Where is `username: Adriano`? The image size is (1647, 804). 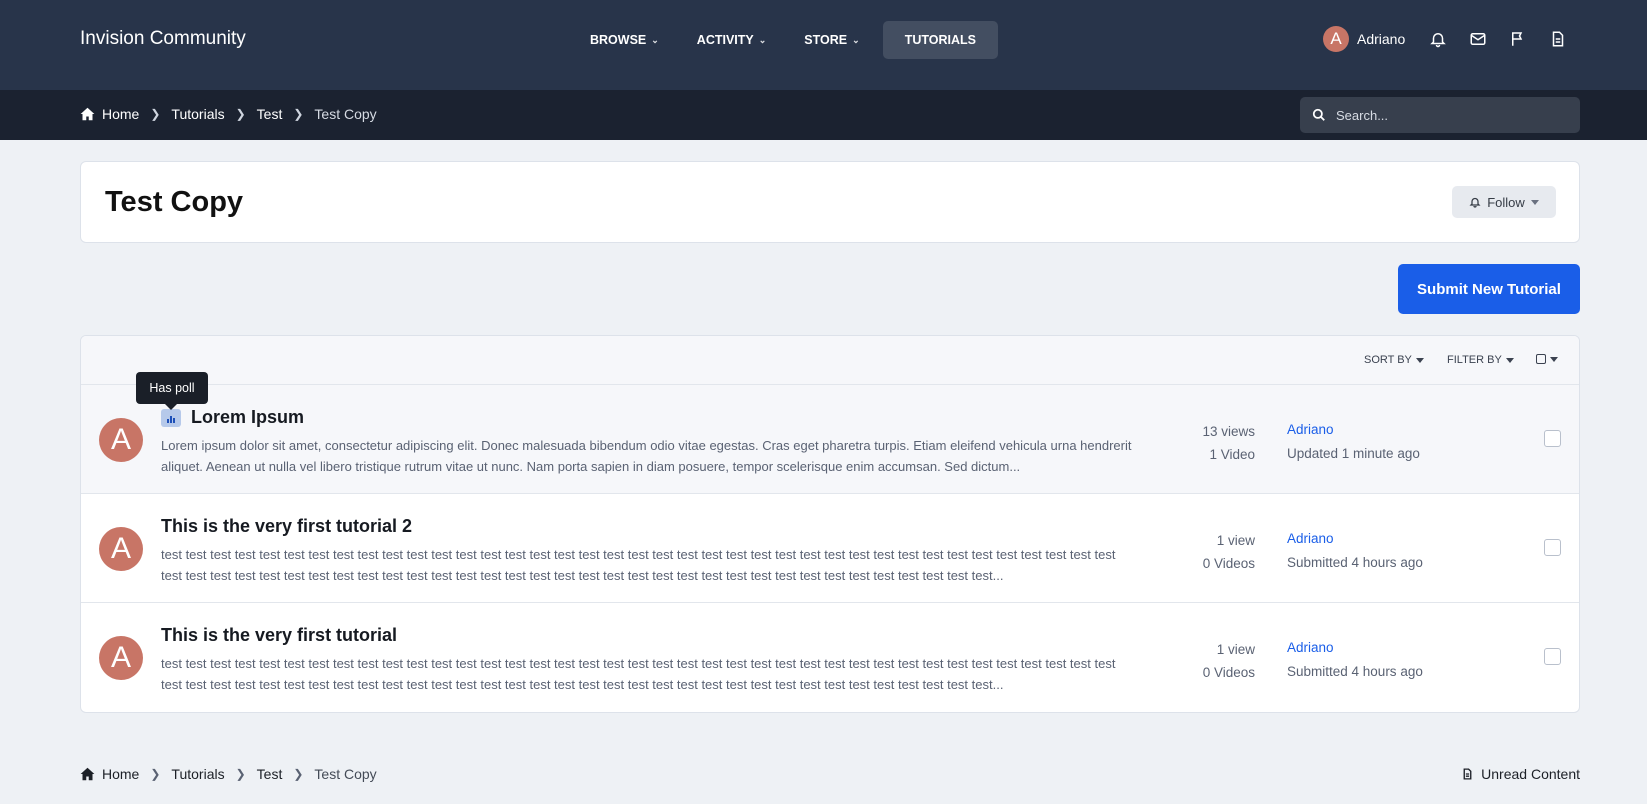
username: Adriano is located at coordinates (1381, 39).